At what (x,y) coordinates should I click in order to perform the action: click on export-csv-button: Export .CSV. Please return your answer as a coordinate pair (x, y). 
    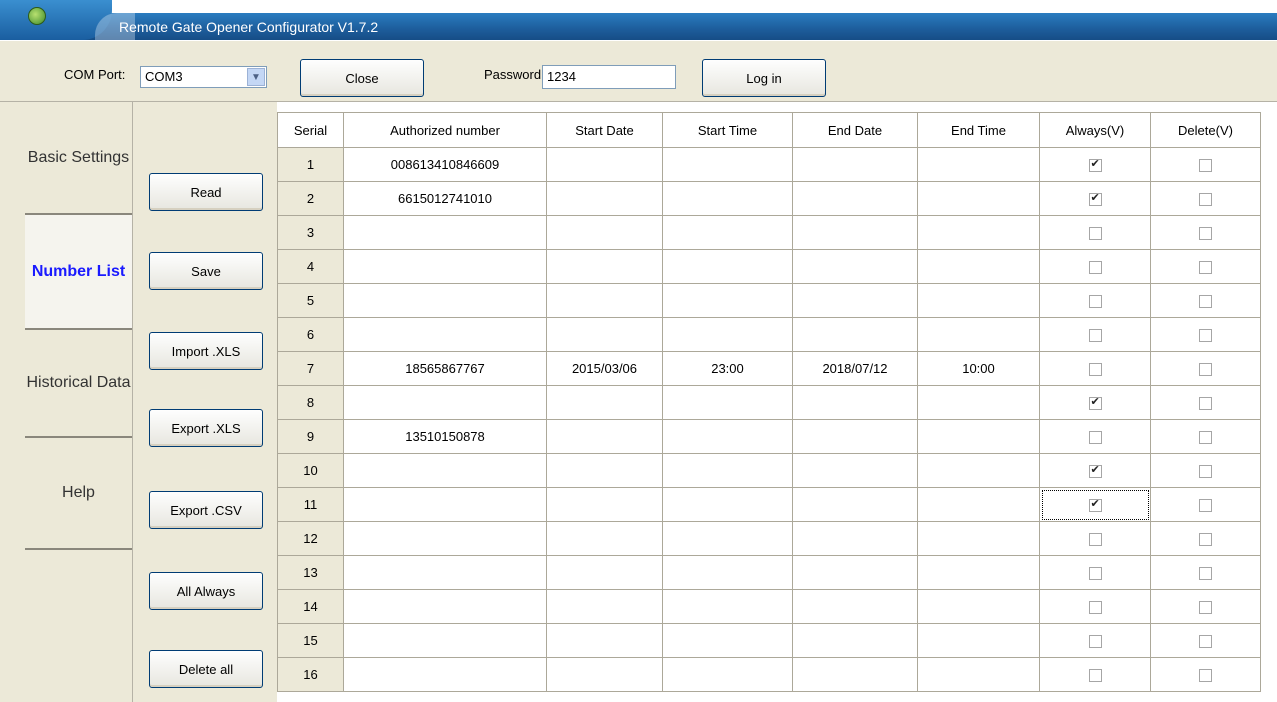
    Looking at the image, I should click on (206, 510).